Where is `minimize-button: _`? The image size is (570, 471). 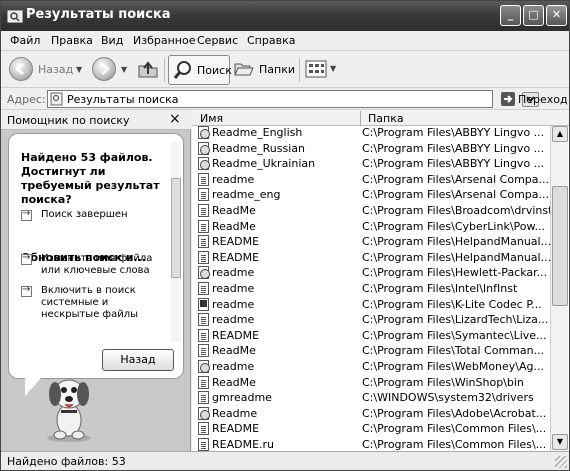
minimize-button: _ is located at coordinates (510, 15).